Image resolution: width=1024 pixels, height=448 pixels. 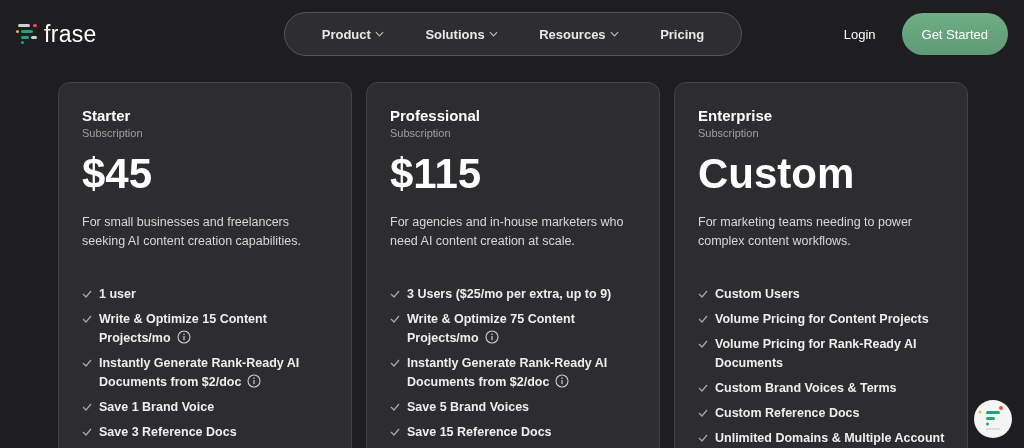 What do you see at coordinates (816, 354) in the screenshot?
I see `feature-text: Volume Pricing for Rank-Ready AI Documents` at bounding box center [816, 354].